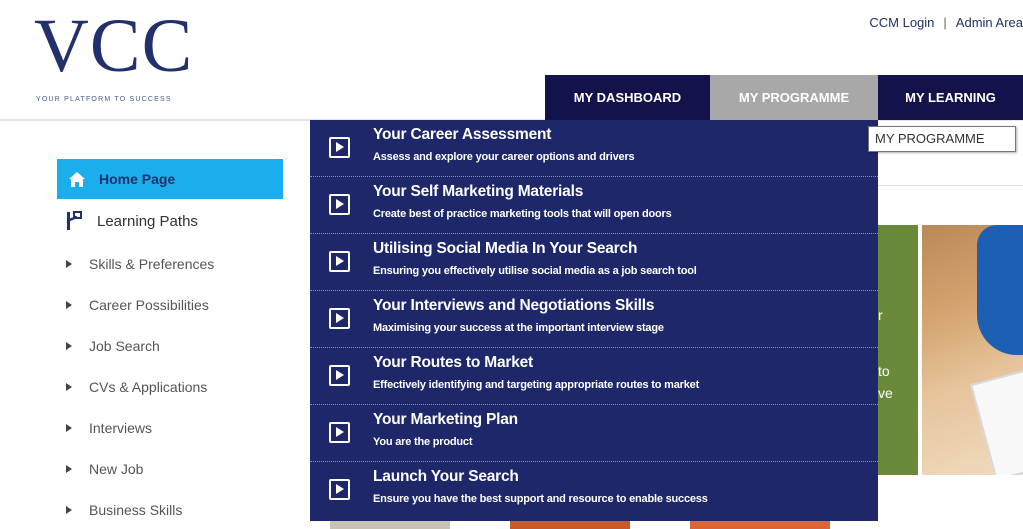 The height and width of the screenshot is (529, 1023). I want to click on admin-area-link: Admin Area, so click(989, 22).